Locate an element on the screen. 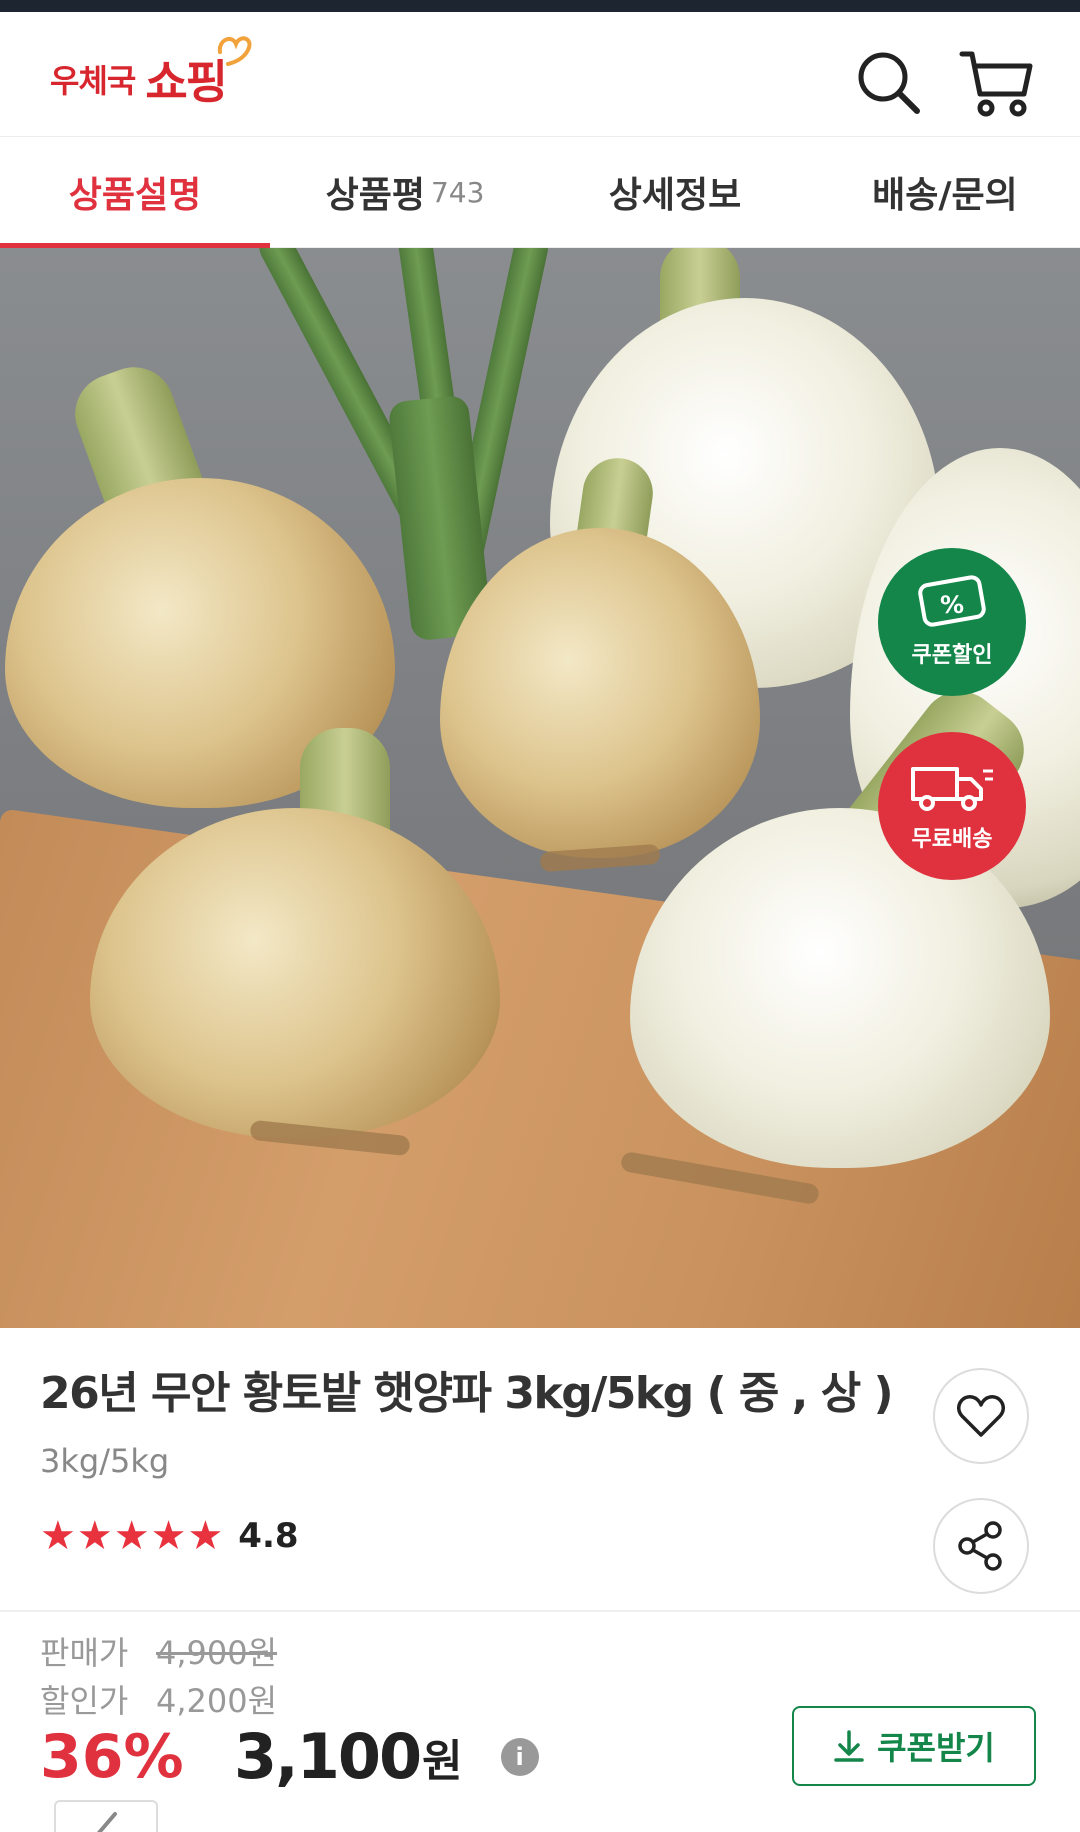 This screenshot has height=1832, width=1080. final-price: 3,100 is located at coordinates (328, 1756).